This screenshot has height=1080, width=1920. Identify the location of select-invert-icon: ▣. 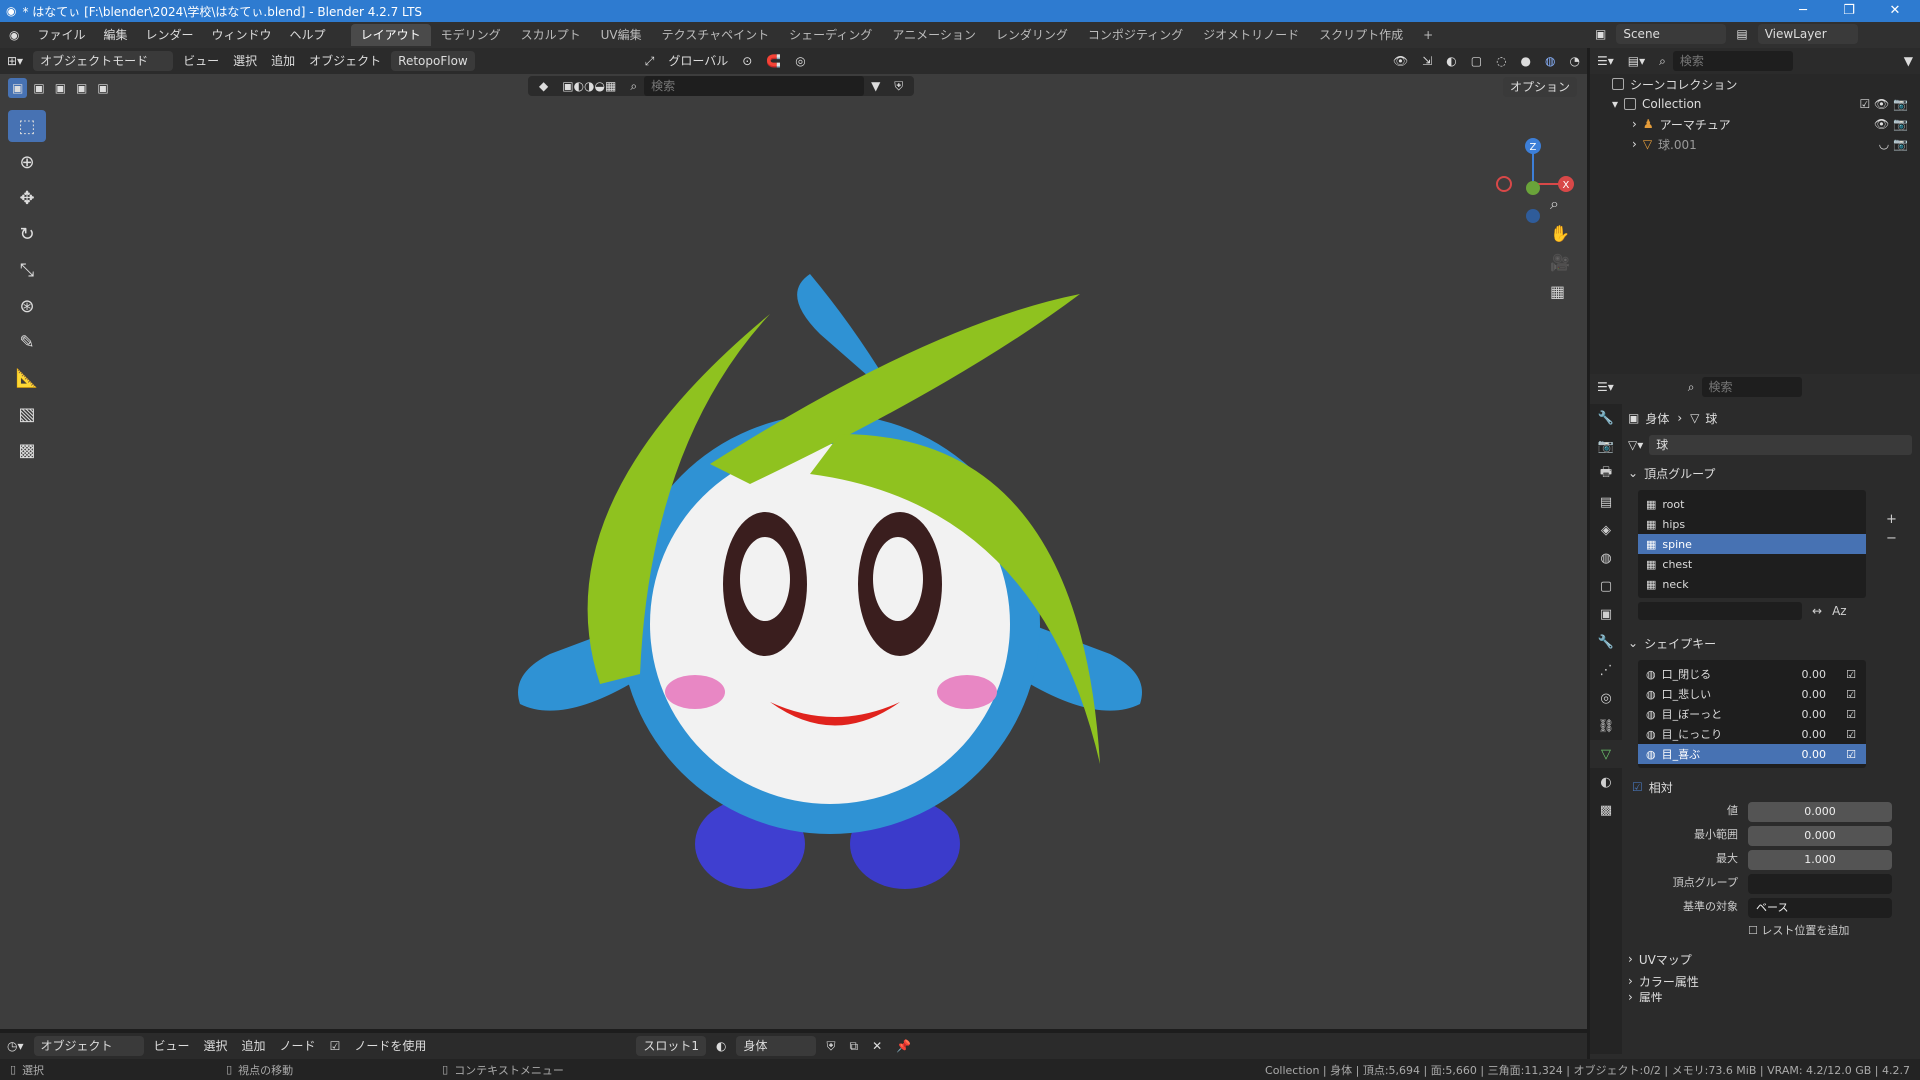
(81, 88).